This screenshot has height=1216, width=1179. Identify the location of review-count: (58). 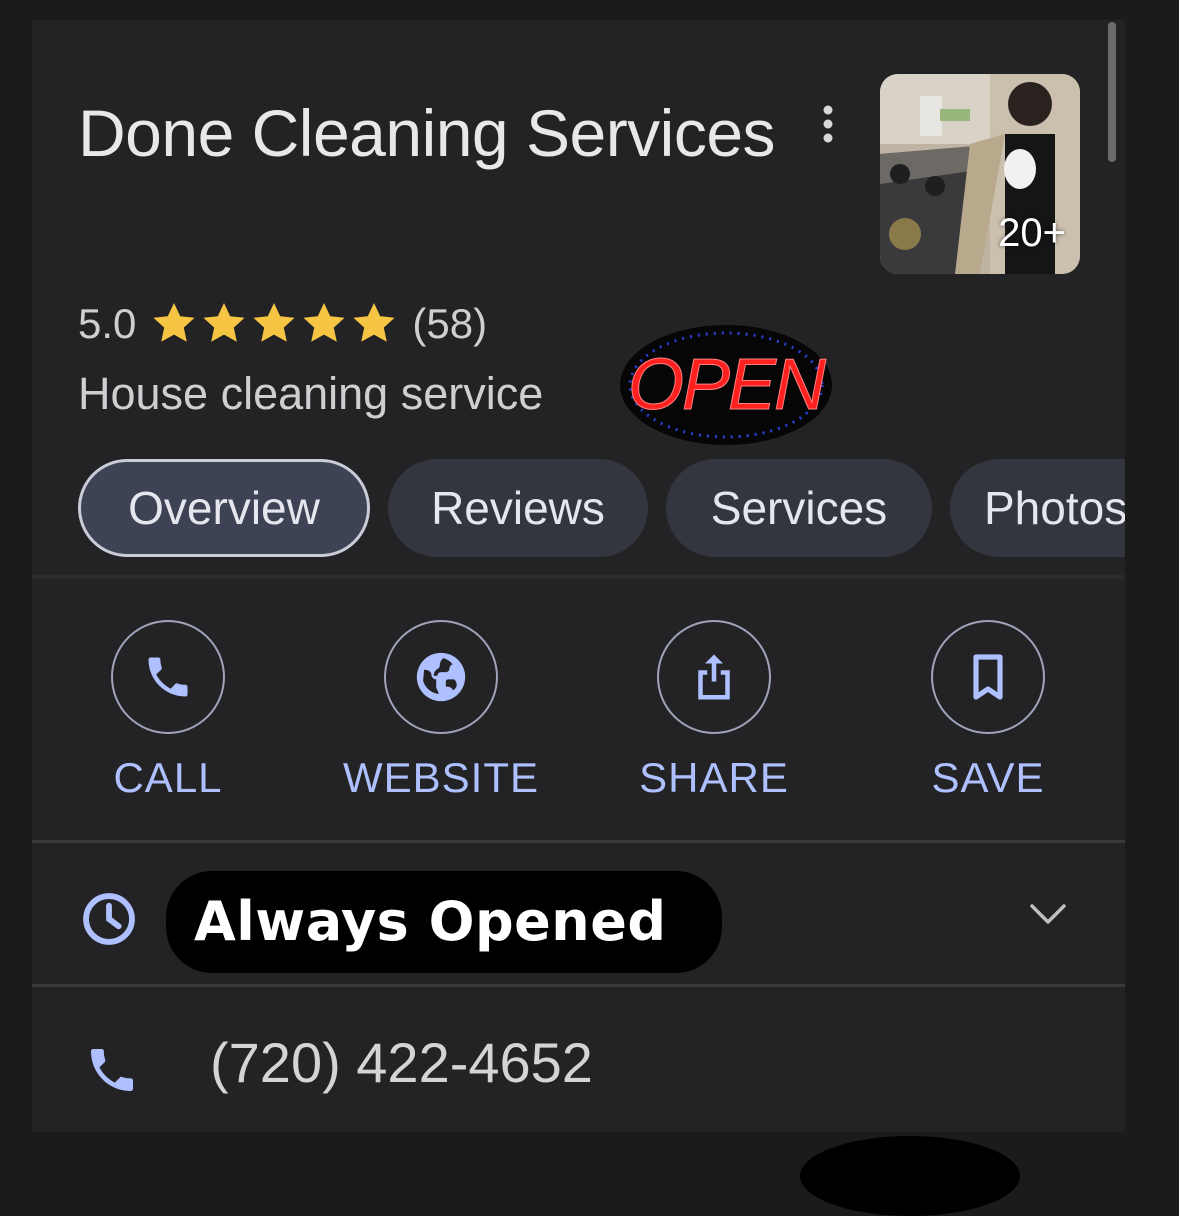
(450, 323).